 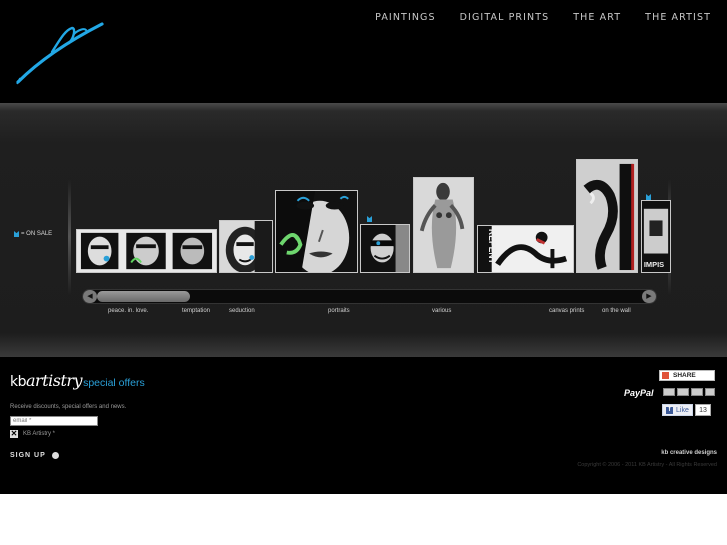 What do you see at coordinates (405, 17) in the screenshot?
I see `nav-paintings: PAINTINGS` at bounding box center [405, 17].